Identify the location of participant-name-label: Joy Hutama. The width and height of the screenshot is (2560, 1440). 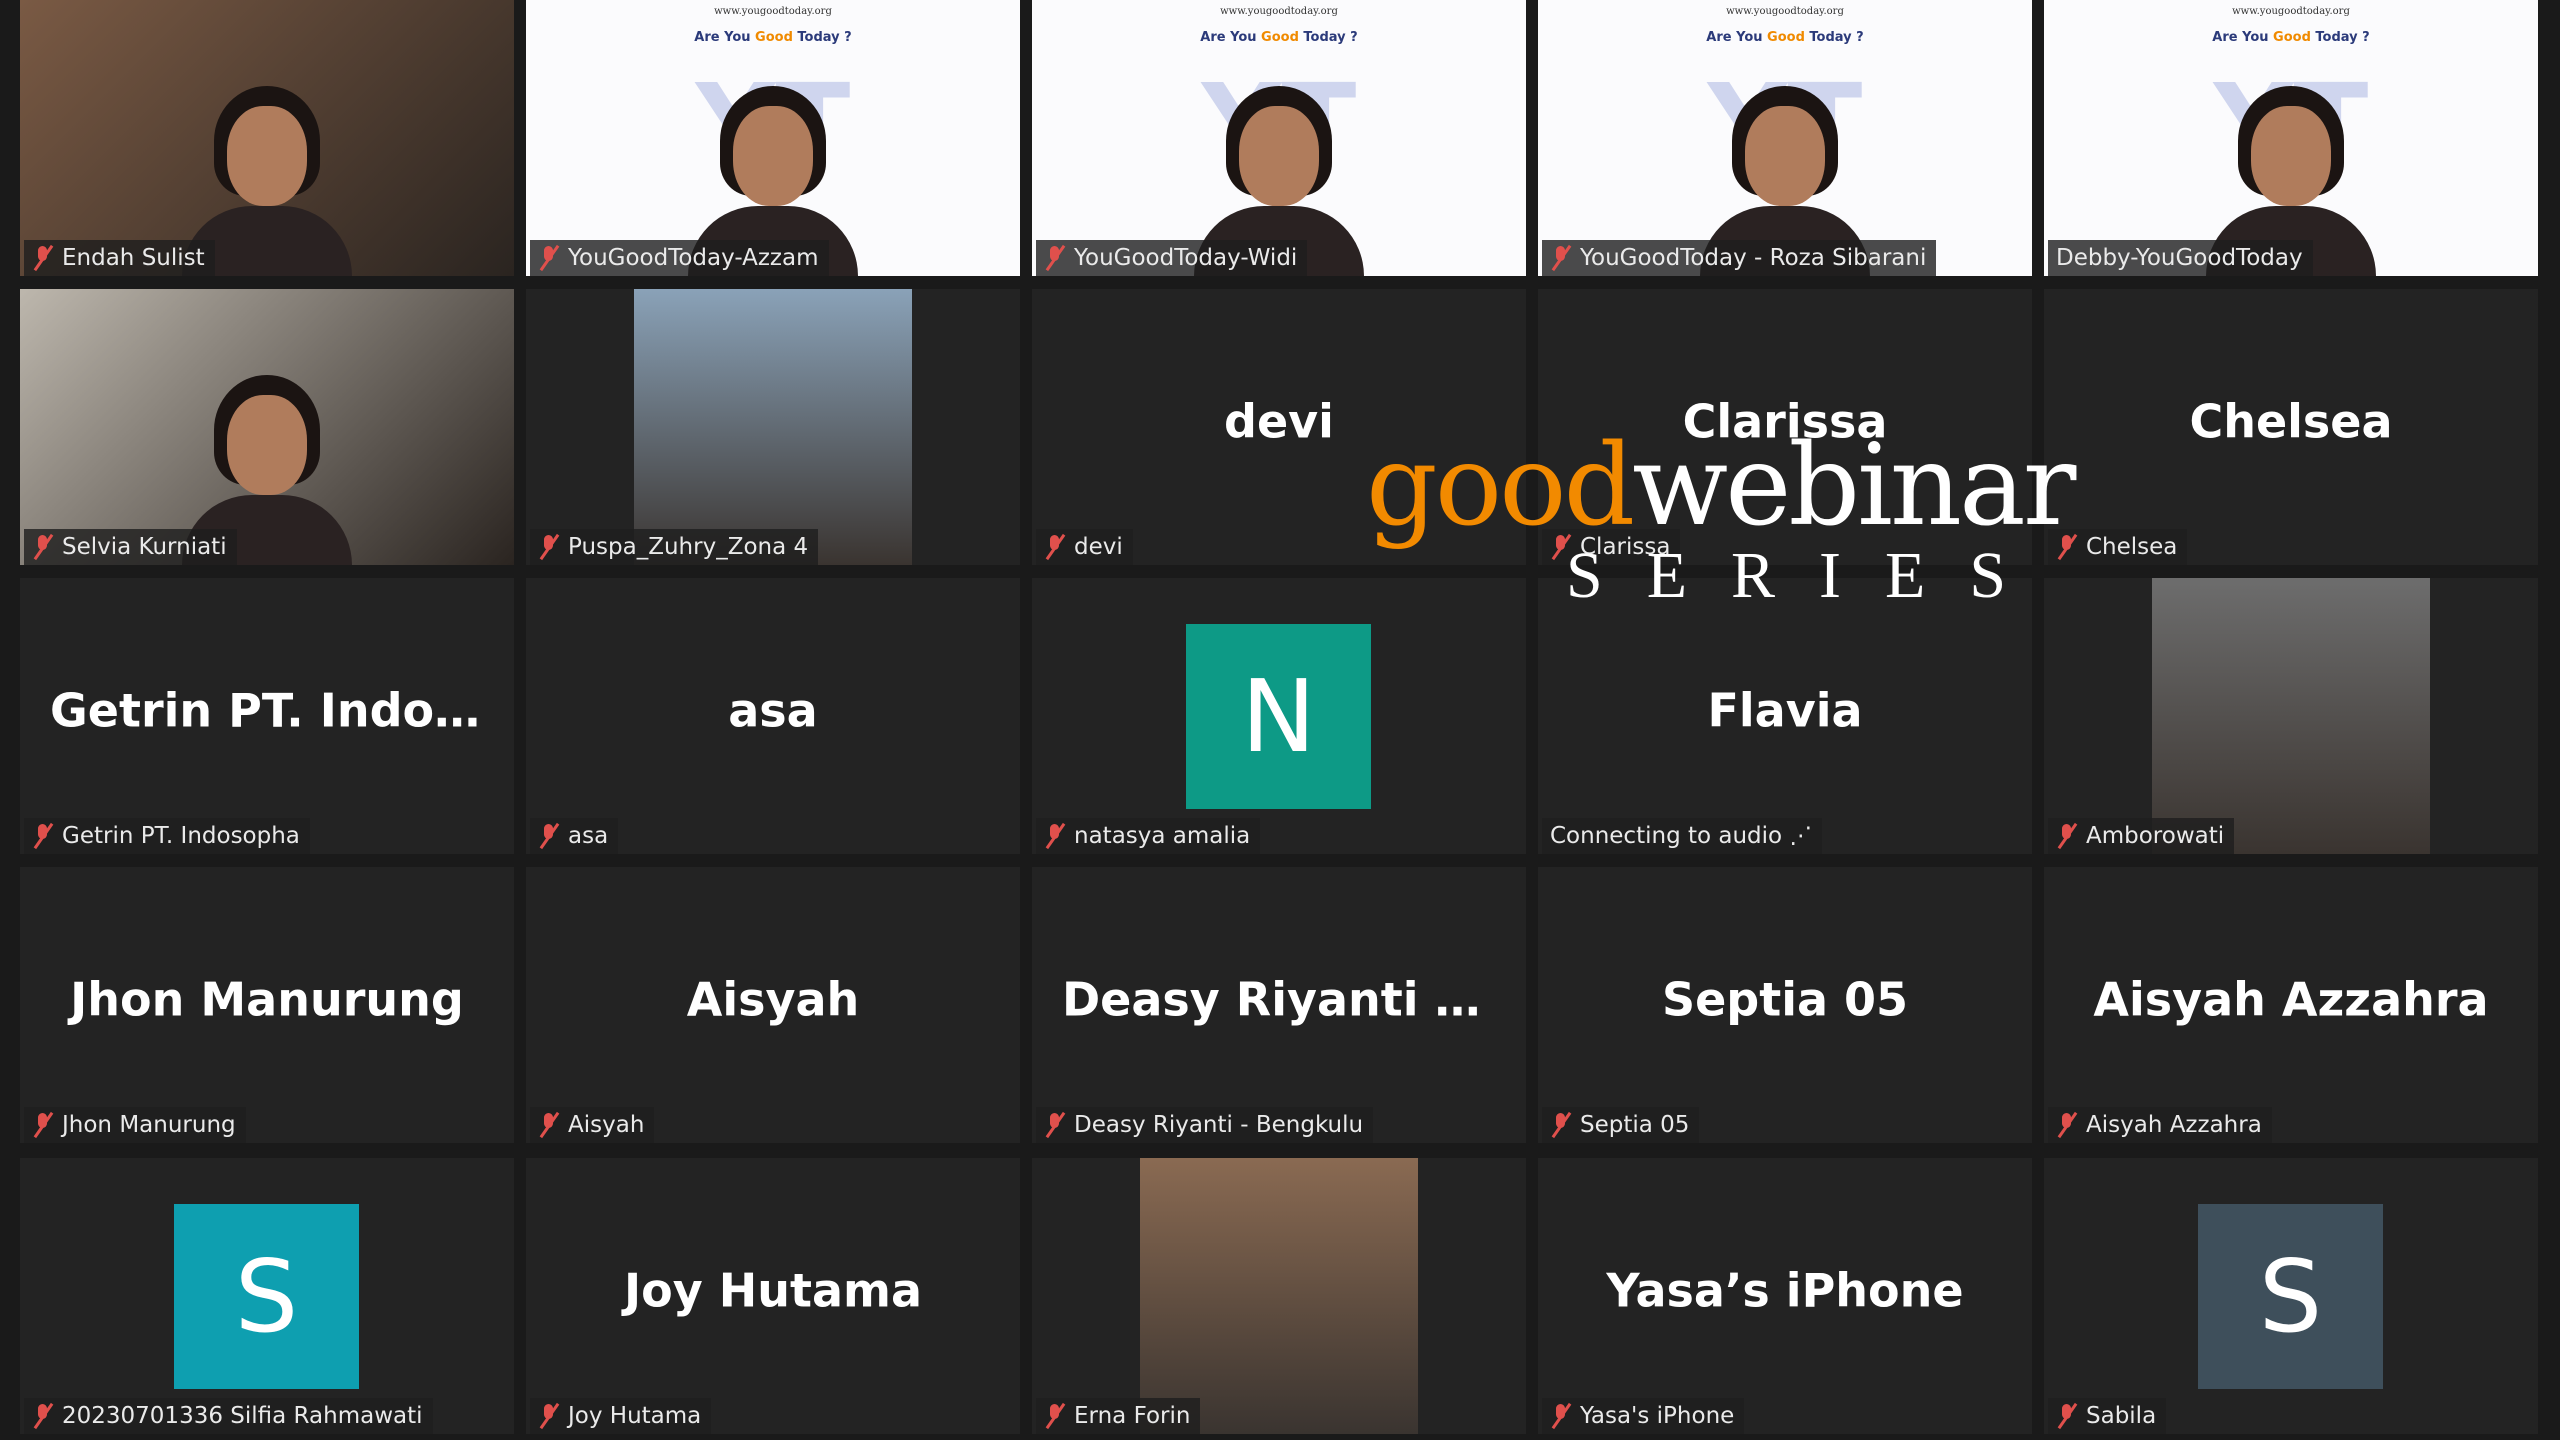
(621, 1416).